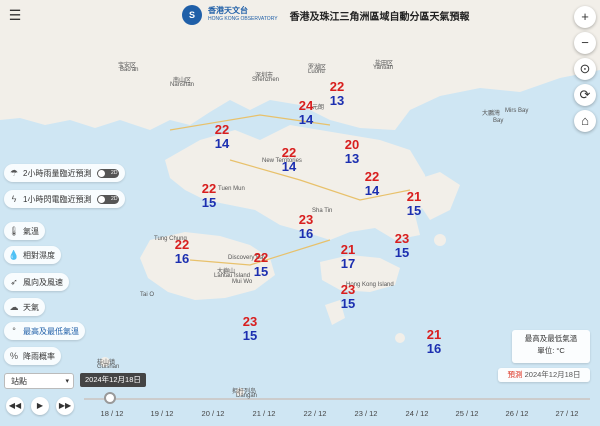 This screenshot has width=600, height=426. What do you see at coordinates (13, 356) in the screenshot?
I see `percent-icon: %` at bounding box center [13, 356].